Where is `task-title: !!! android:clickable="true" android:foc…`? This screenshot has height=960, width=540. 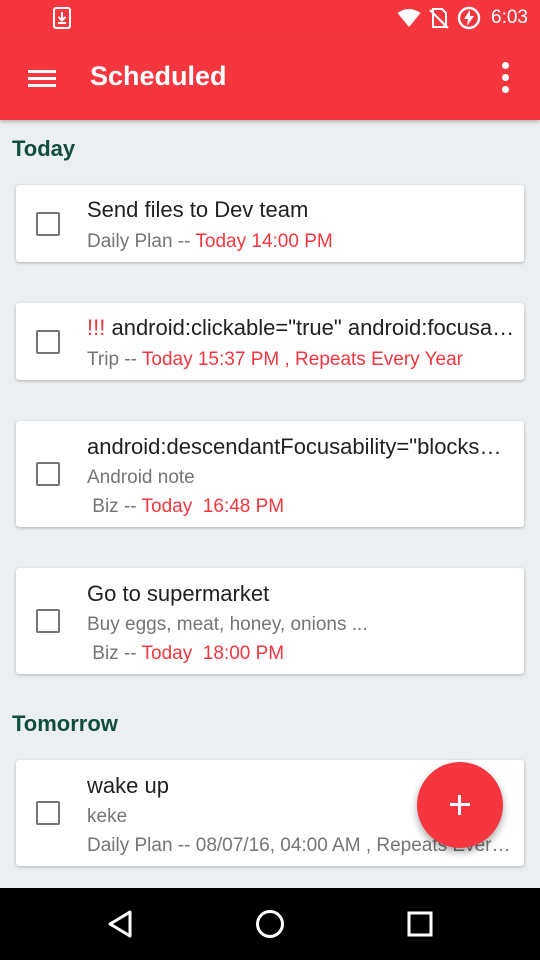 task-title: !!! android:clickable="true" android:foc… is located at coordinates (301, 327).